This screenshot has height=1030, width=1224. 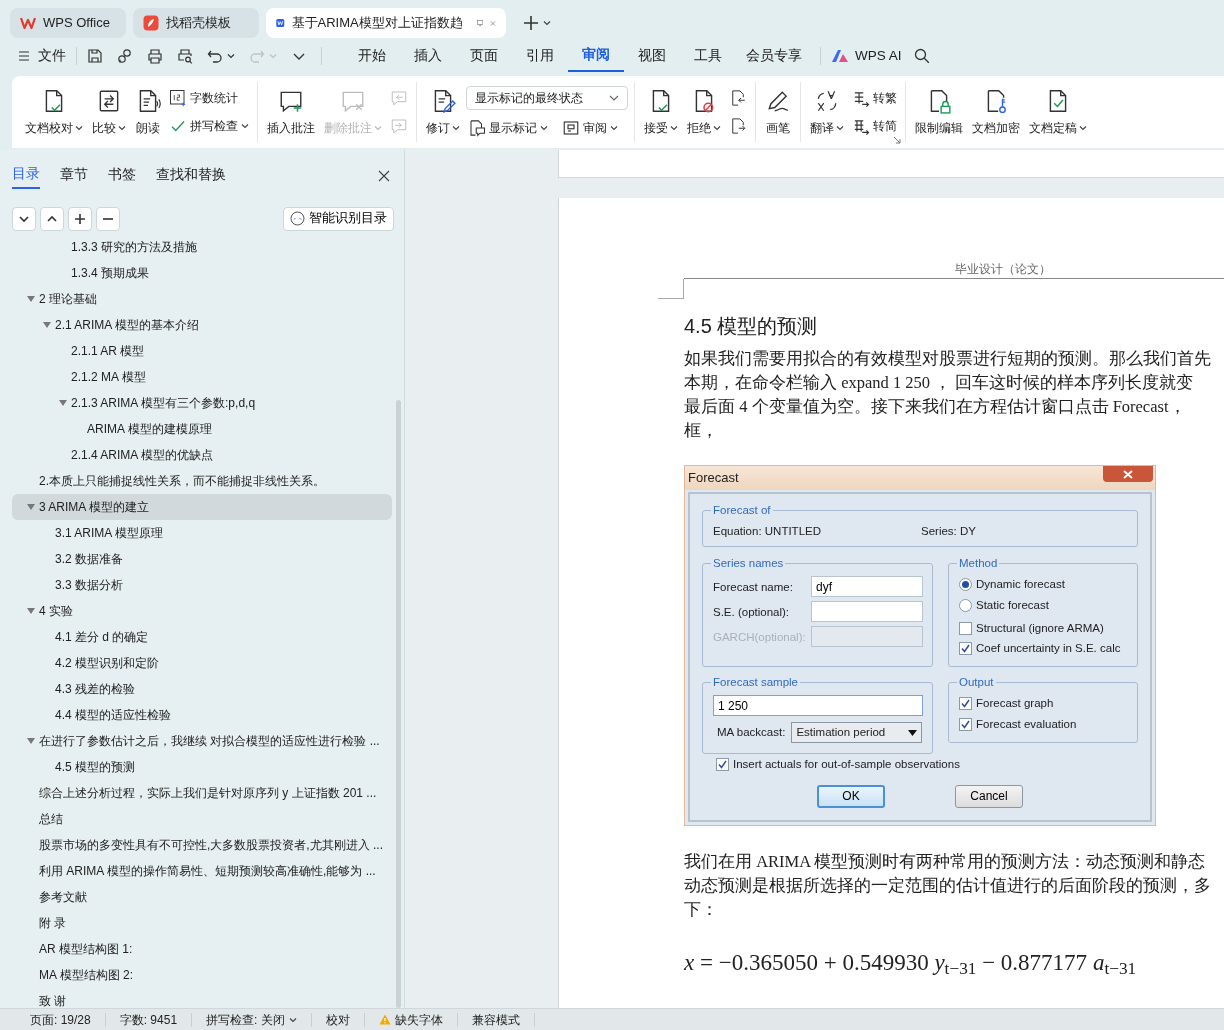 I want to click on menu-tab: 工具, so click(x=708, y=56).